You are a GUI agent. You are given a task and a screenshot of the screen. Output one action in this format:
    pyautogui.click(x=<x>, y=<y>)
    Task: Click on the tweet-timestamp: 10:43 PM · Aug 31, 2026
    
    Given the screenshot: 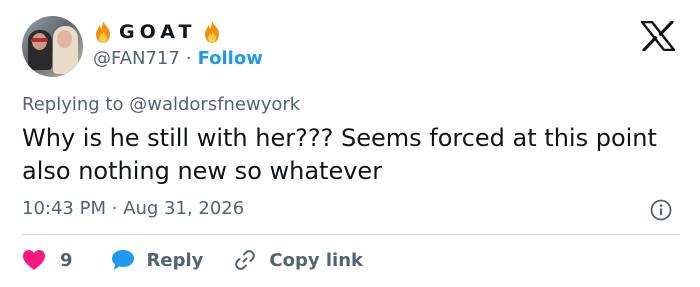 What is the action you would take?
    pyautogui.click(x=133, y=208)
    